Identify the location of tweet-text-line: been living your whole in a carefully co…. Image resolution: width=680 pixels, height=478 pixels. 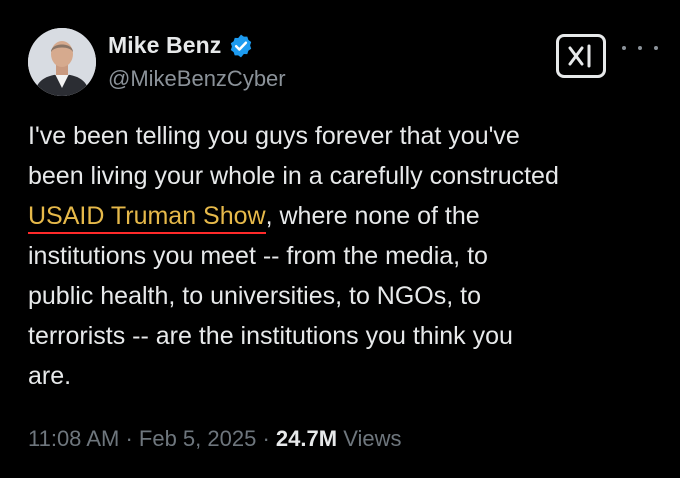
(293, 176).